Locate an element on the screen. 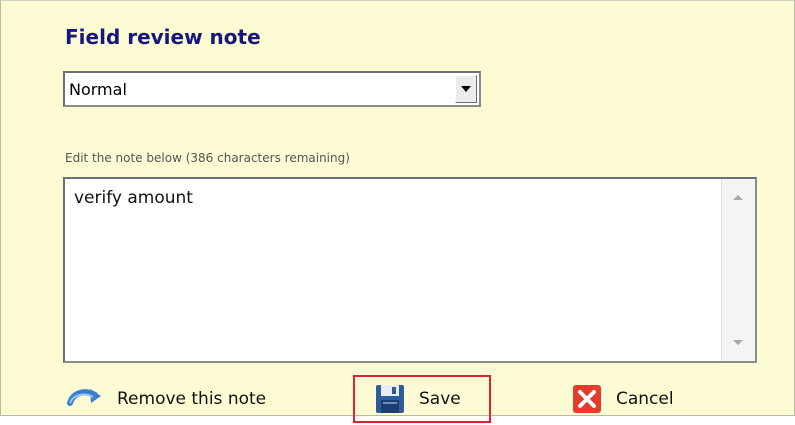 Image resolution: width=795 pixels, height=425 pixels. chevron-down-icon is located at coordinates (466, 89).